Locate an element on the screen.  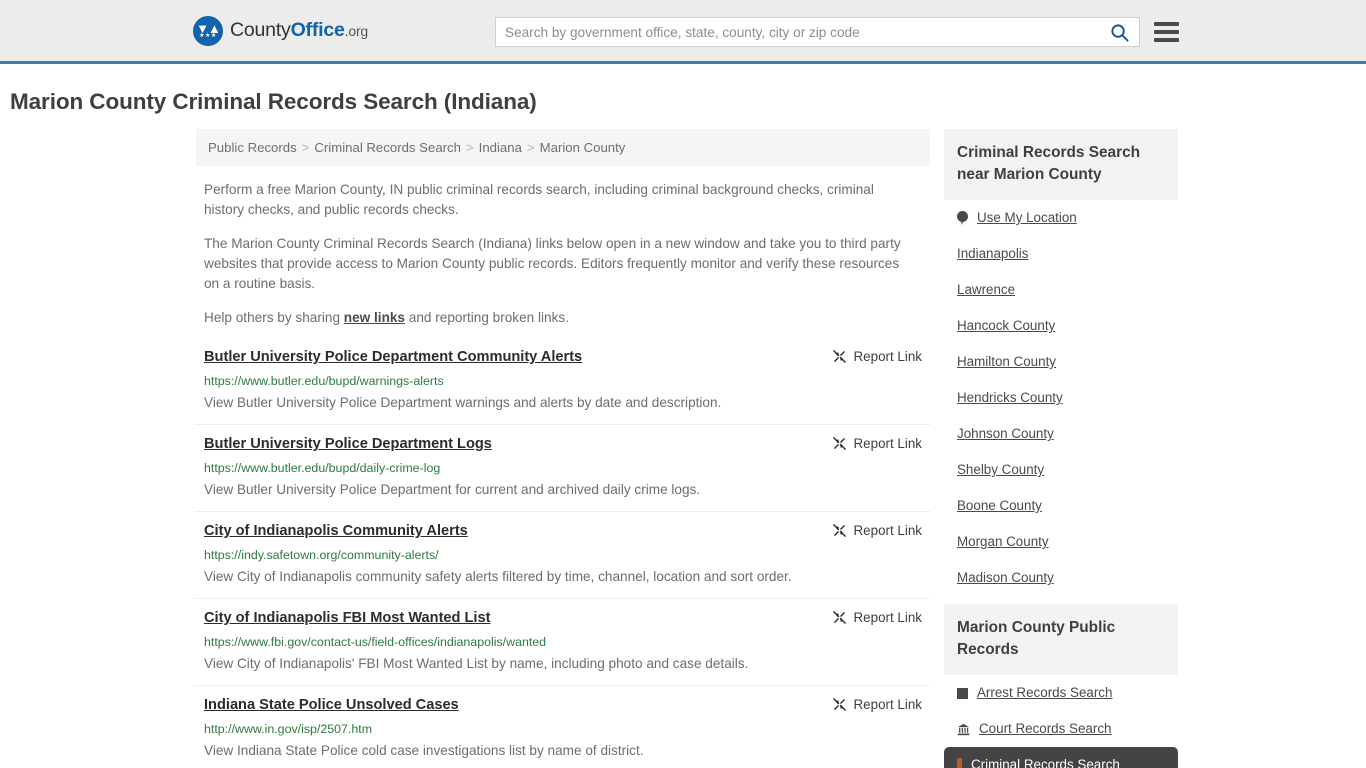
sidebar-item-label: Arrest Records Search is located at coordinates (1045, 692).